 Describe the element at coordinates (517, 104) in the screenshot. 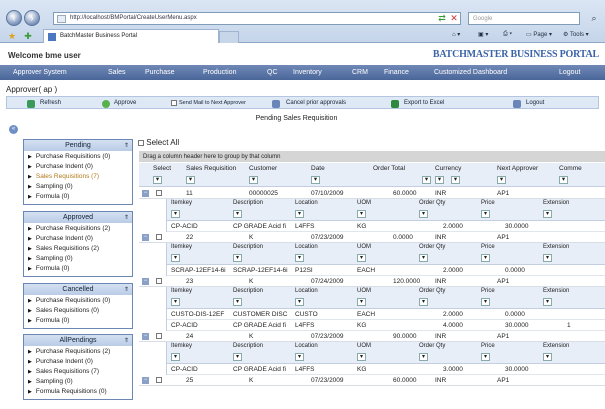

I see `logout-icon` at that location.